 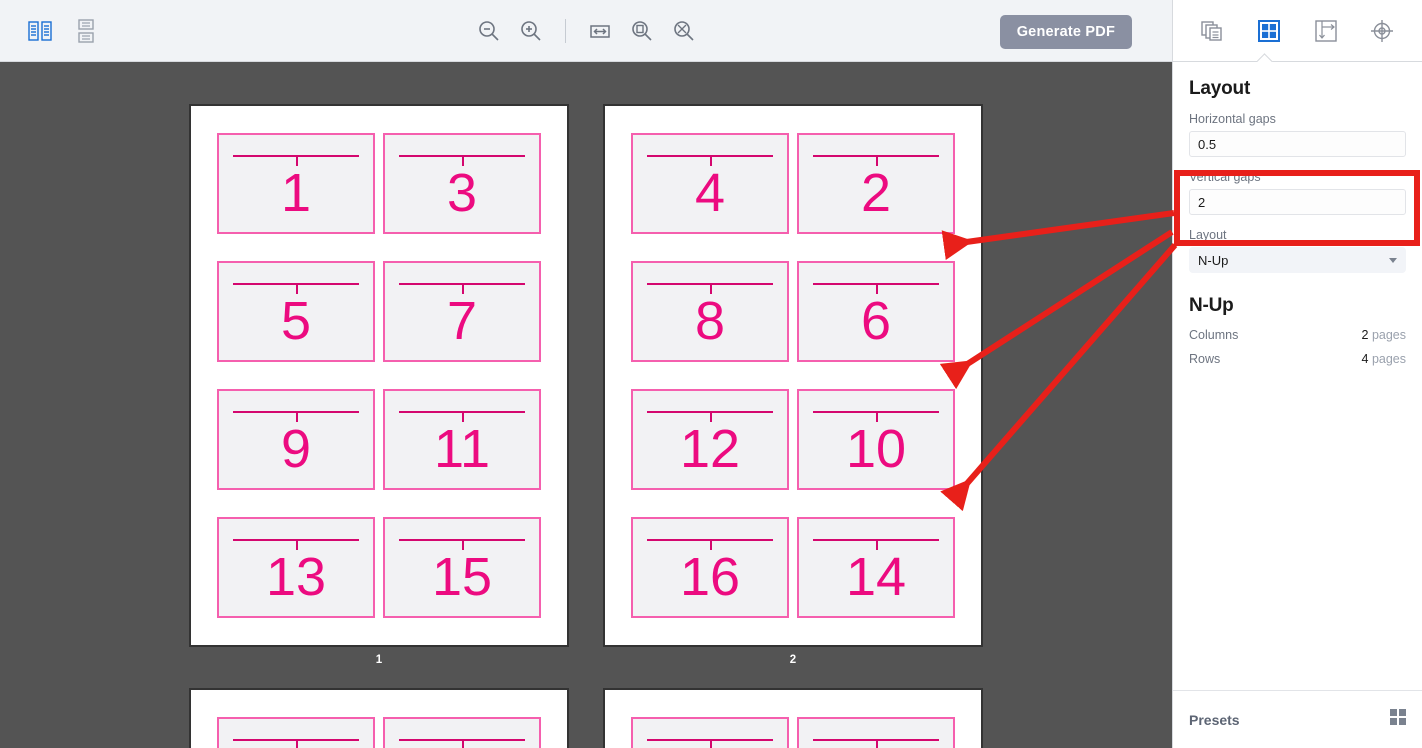 What do you see at coordinates (86, 31) in the screenshot?
I see `view-split-vertical-icon` at bounding box center [86, 31].